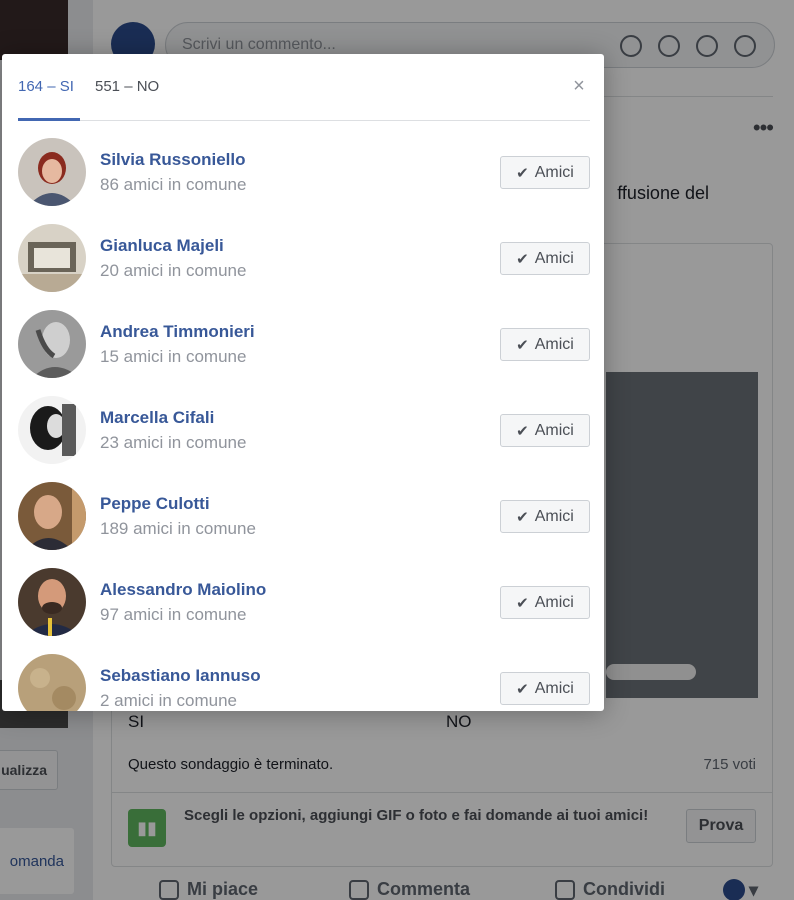 The width and height of the screenshot is (794, 900). Describe the element at coordinates (304, 87) in the screenshot. I see `vote-tabs: 164 – SI 551 – NO` at that location.